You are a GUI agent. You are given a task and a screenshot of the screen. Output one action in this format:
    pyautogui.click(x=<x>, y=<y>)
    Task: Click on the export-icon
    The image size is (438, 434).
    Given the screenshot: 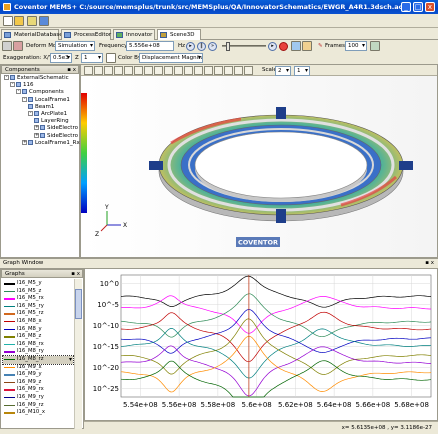 What is the action you would take?
    pyautogui.click(x=375, y=46)
    